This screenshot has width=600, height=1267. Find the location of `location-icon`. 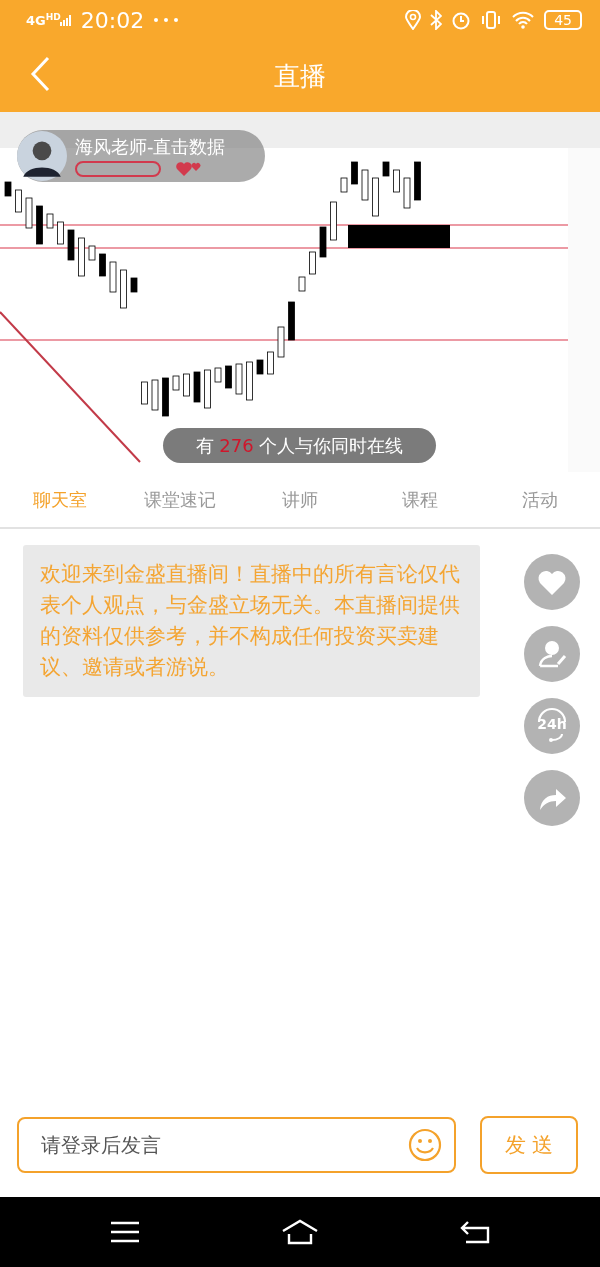

location-icon is located at coordinates (413, 20).